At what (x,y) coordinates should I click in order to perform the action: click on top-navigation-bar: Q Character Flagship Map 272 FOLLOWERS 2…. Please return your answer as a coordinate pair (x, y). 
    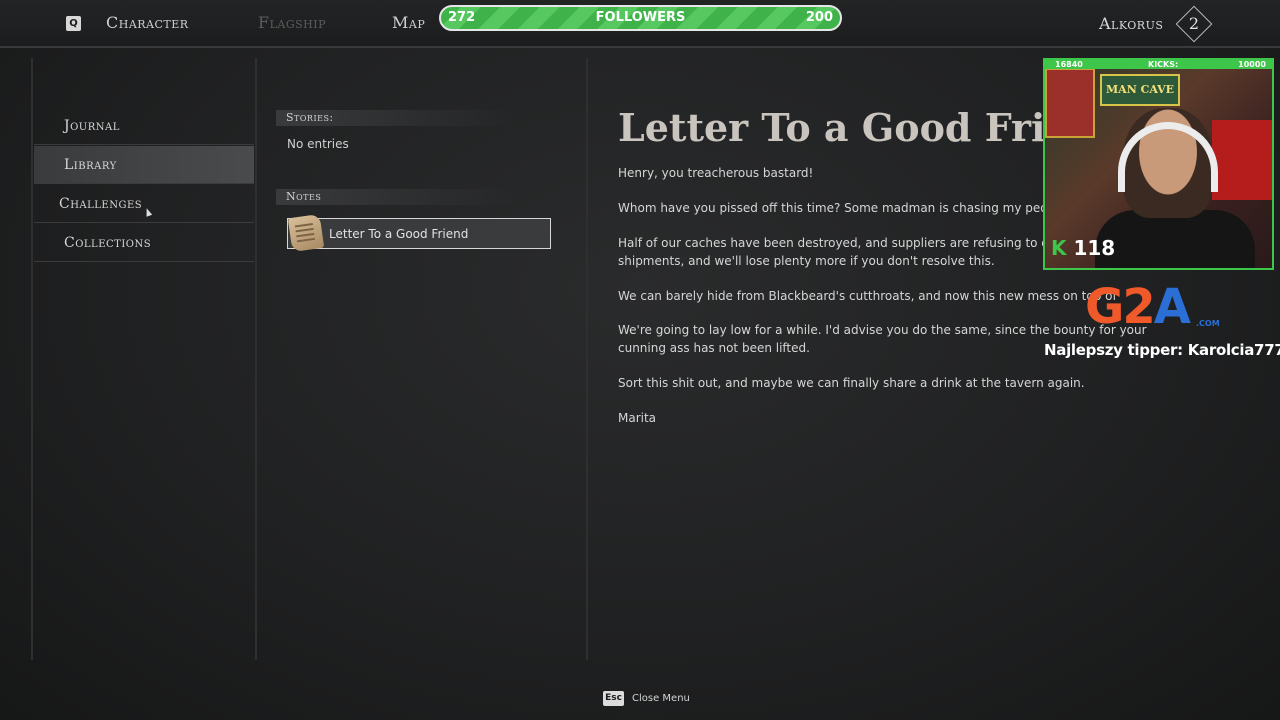
    Looking at the image, I should click on (640, 24).